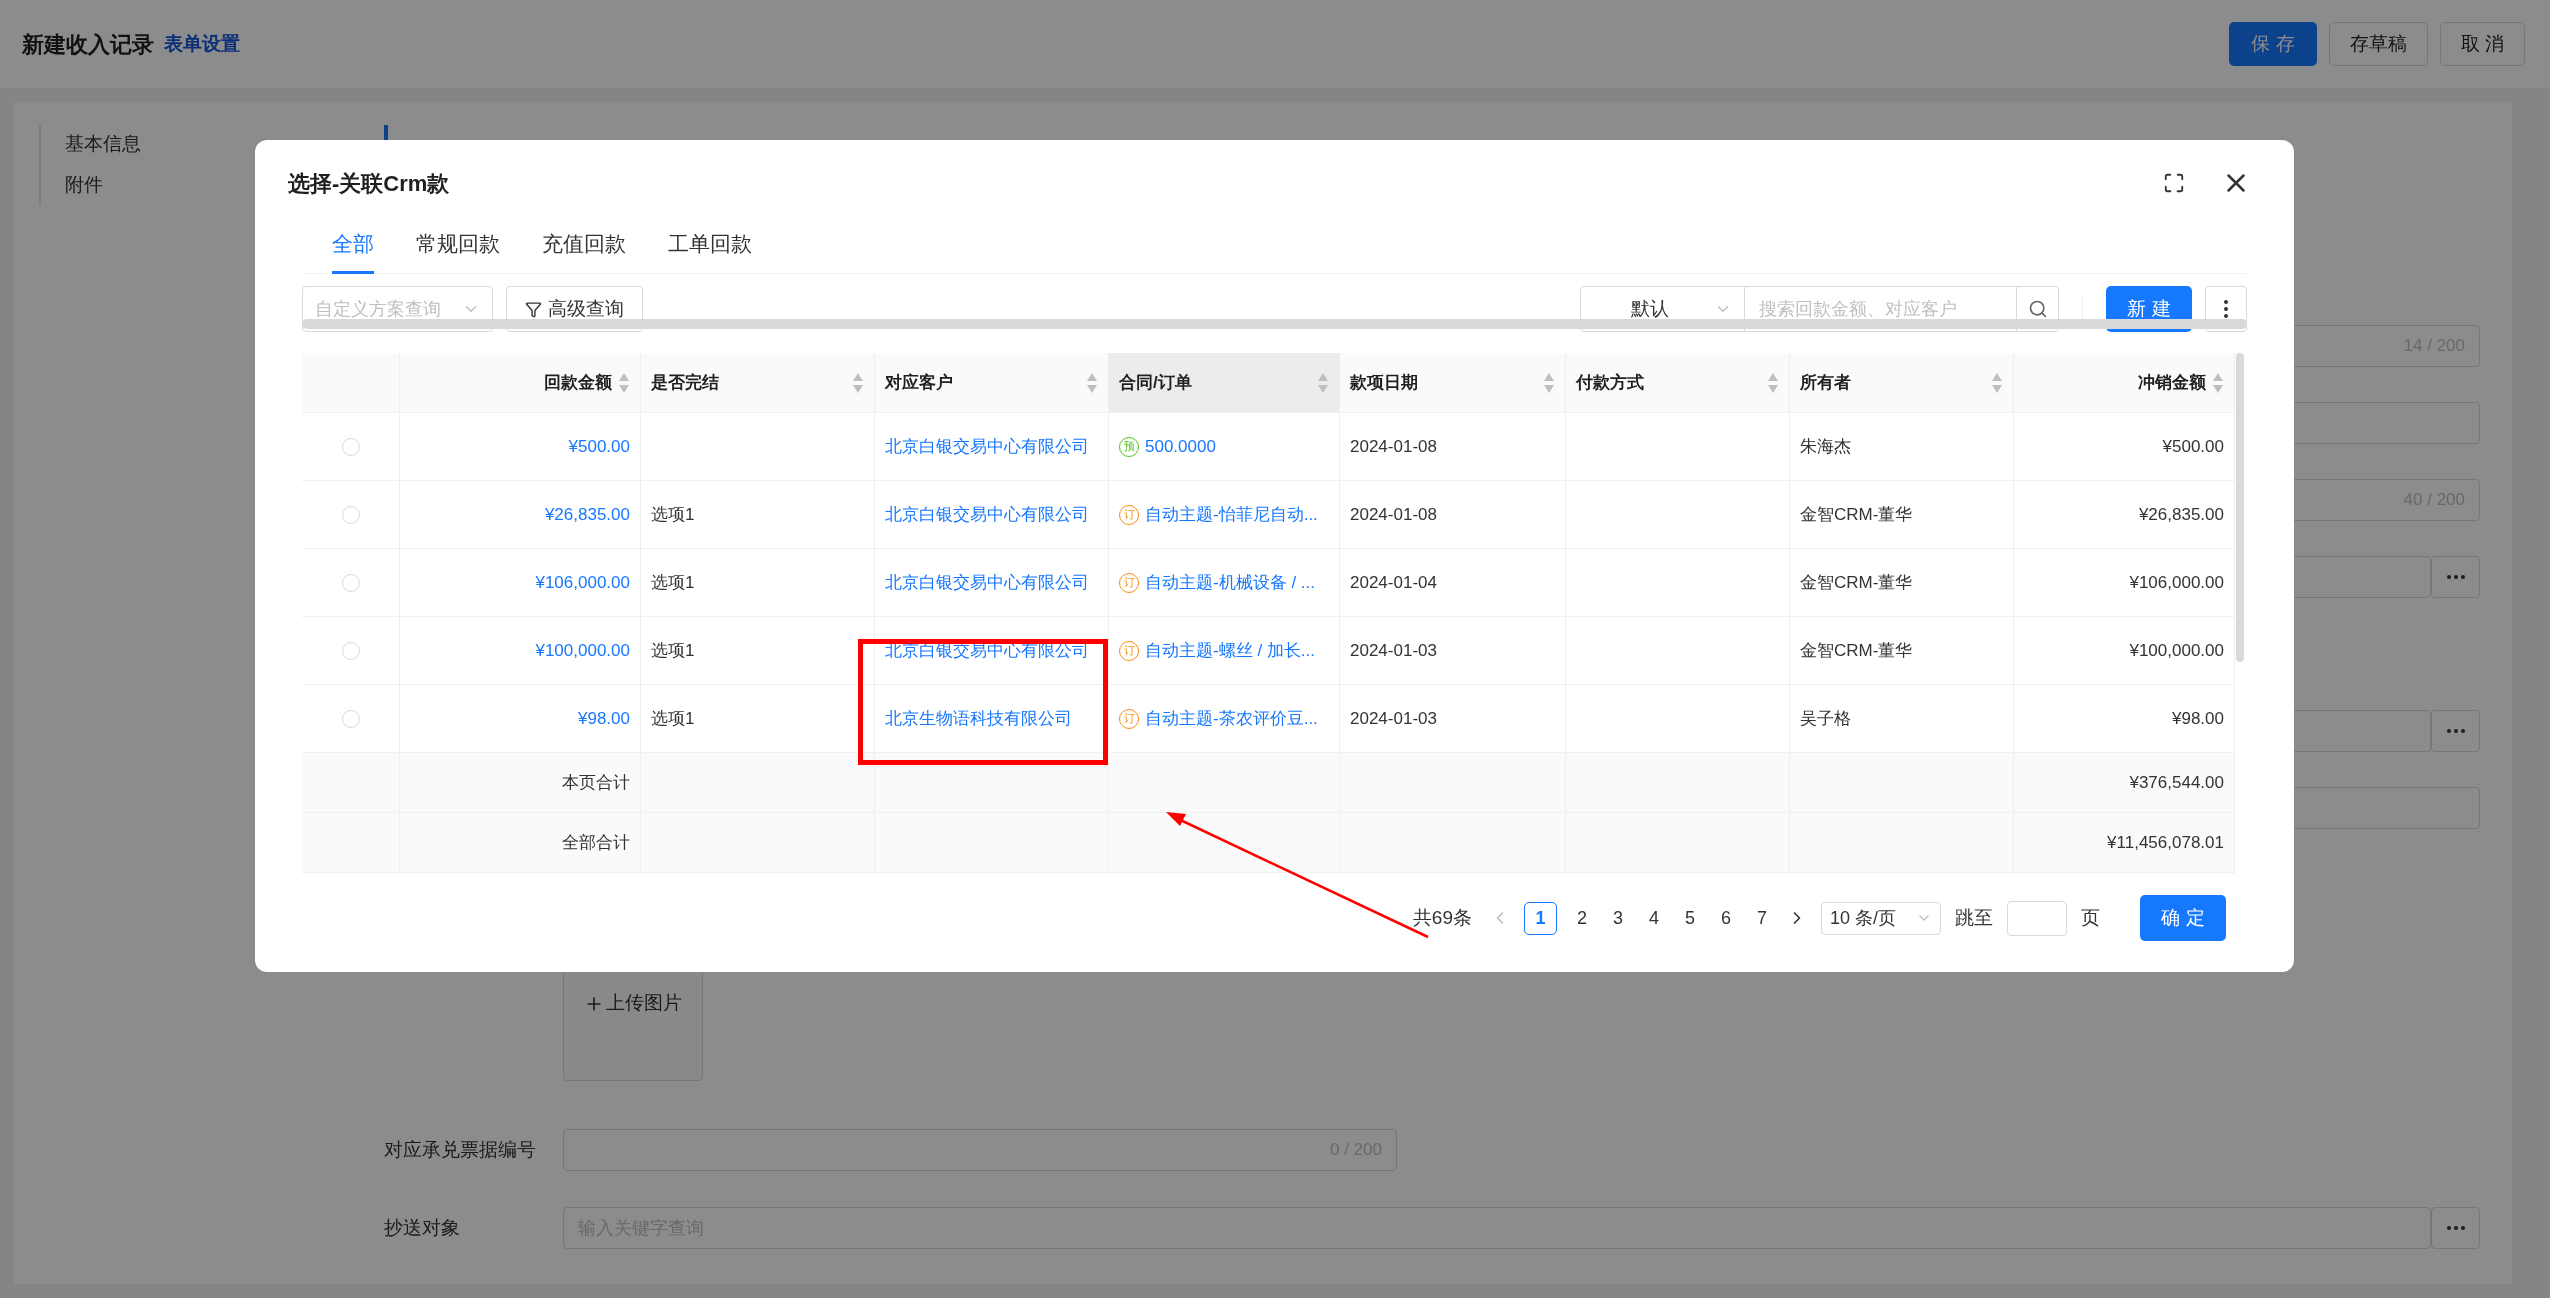  What do you see at coordinates (2037, 309) in the screenshot?
I see `search-icon` at bounding box center [2037, 309].